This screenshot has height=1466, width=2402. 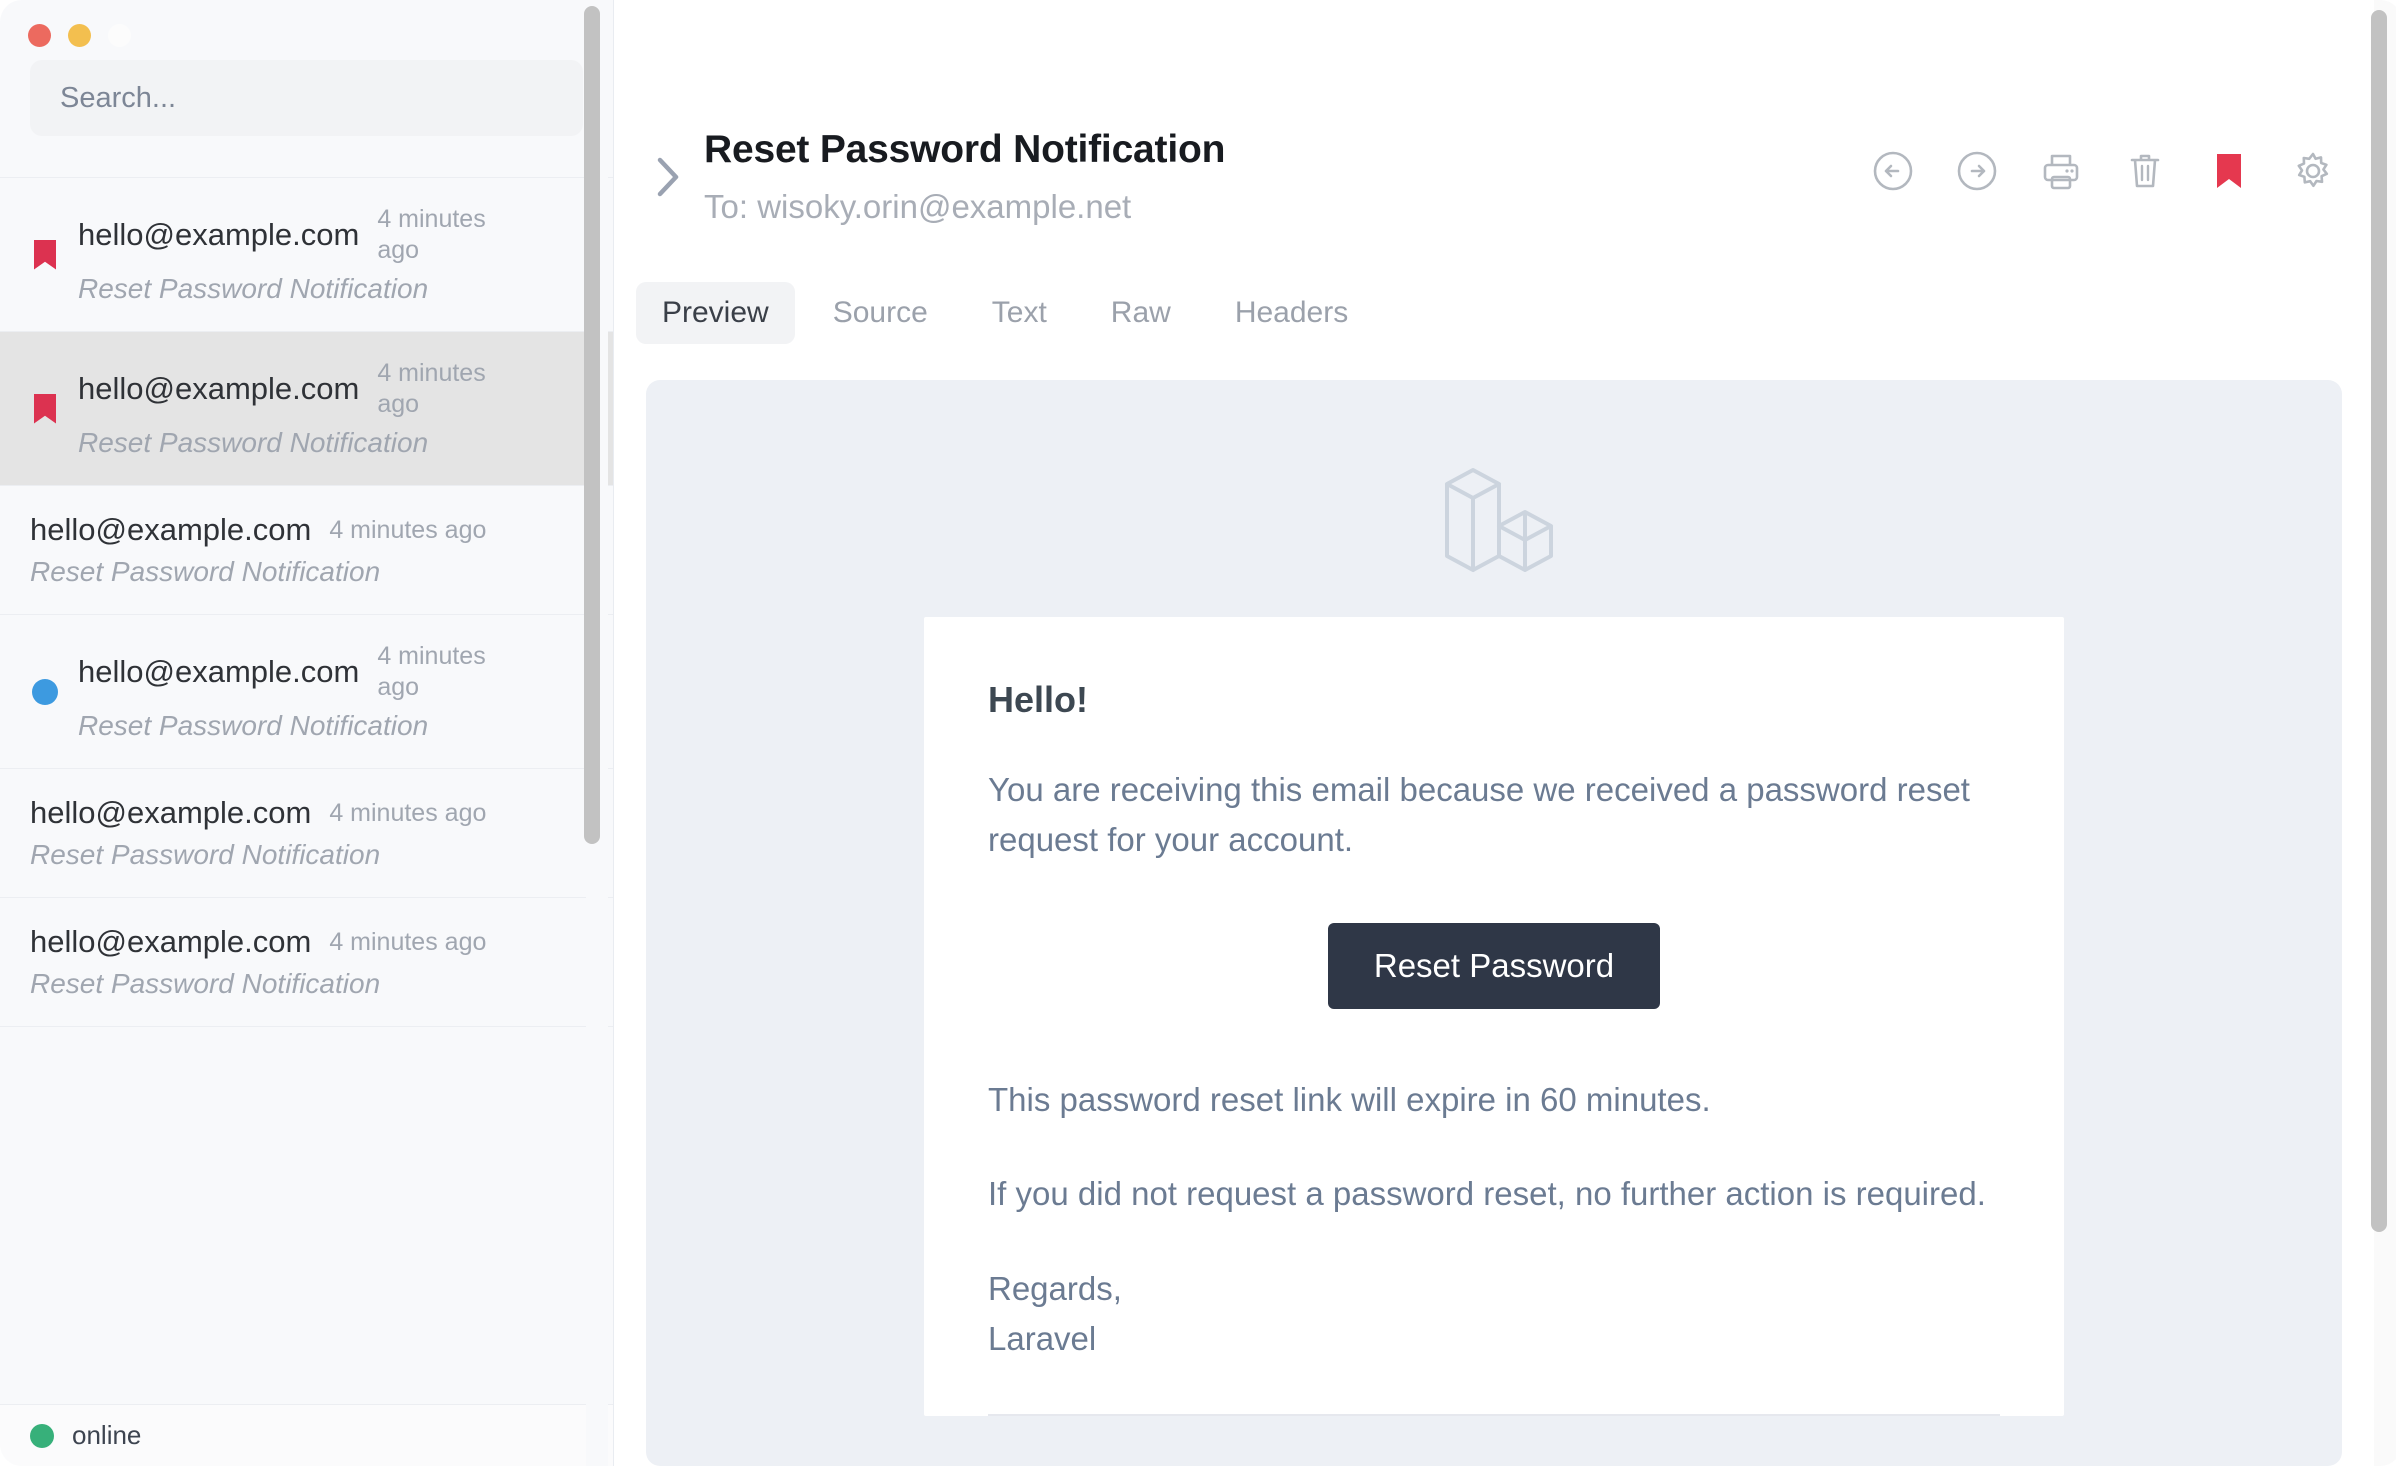 What do you see at coordinates (1291, 313) in the screenshot?
I see `tab-headers: Headers` at bounding box center [1291, 313].